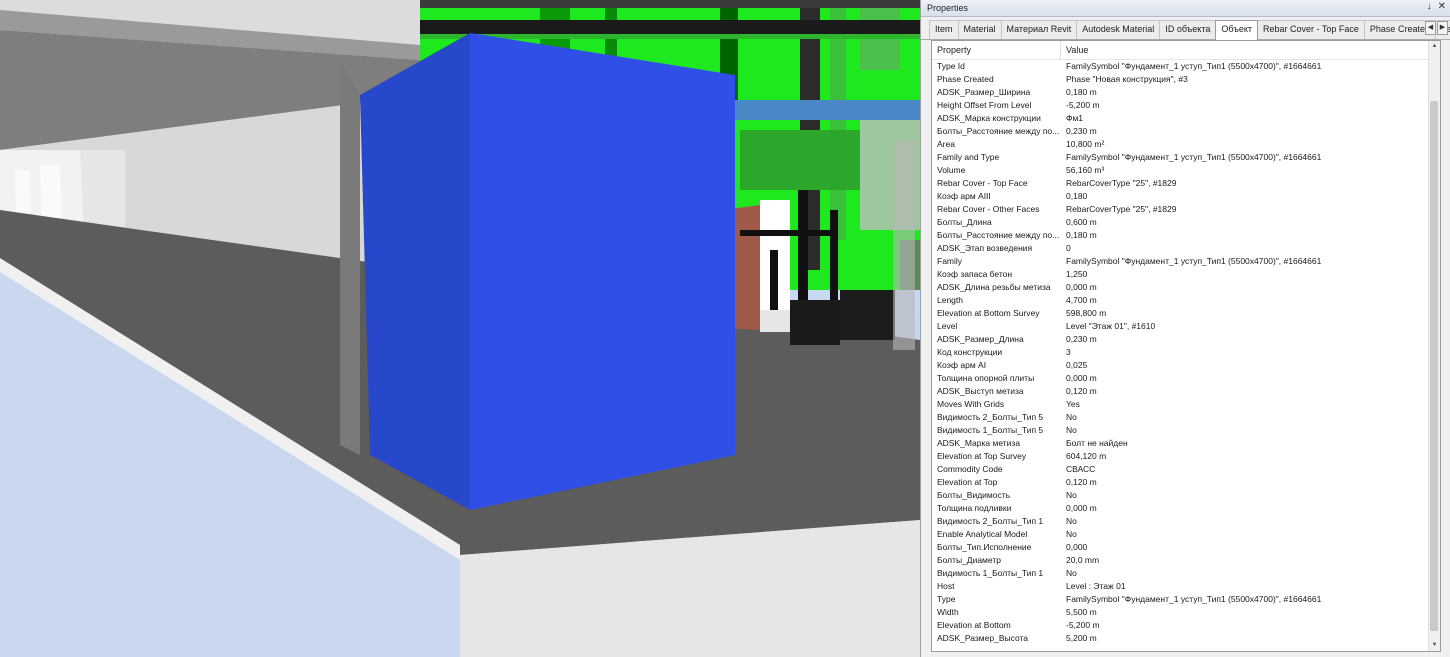 The width and height of the screenshot is (1450, 657). Describe the element at coordinates (1434, 645) in the screenshot. I see `scroll-down-icon: ▼` at that location.